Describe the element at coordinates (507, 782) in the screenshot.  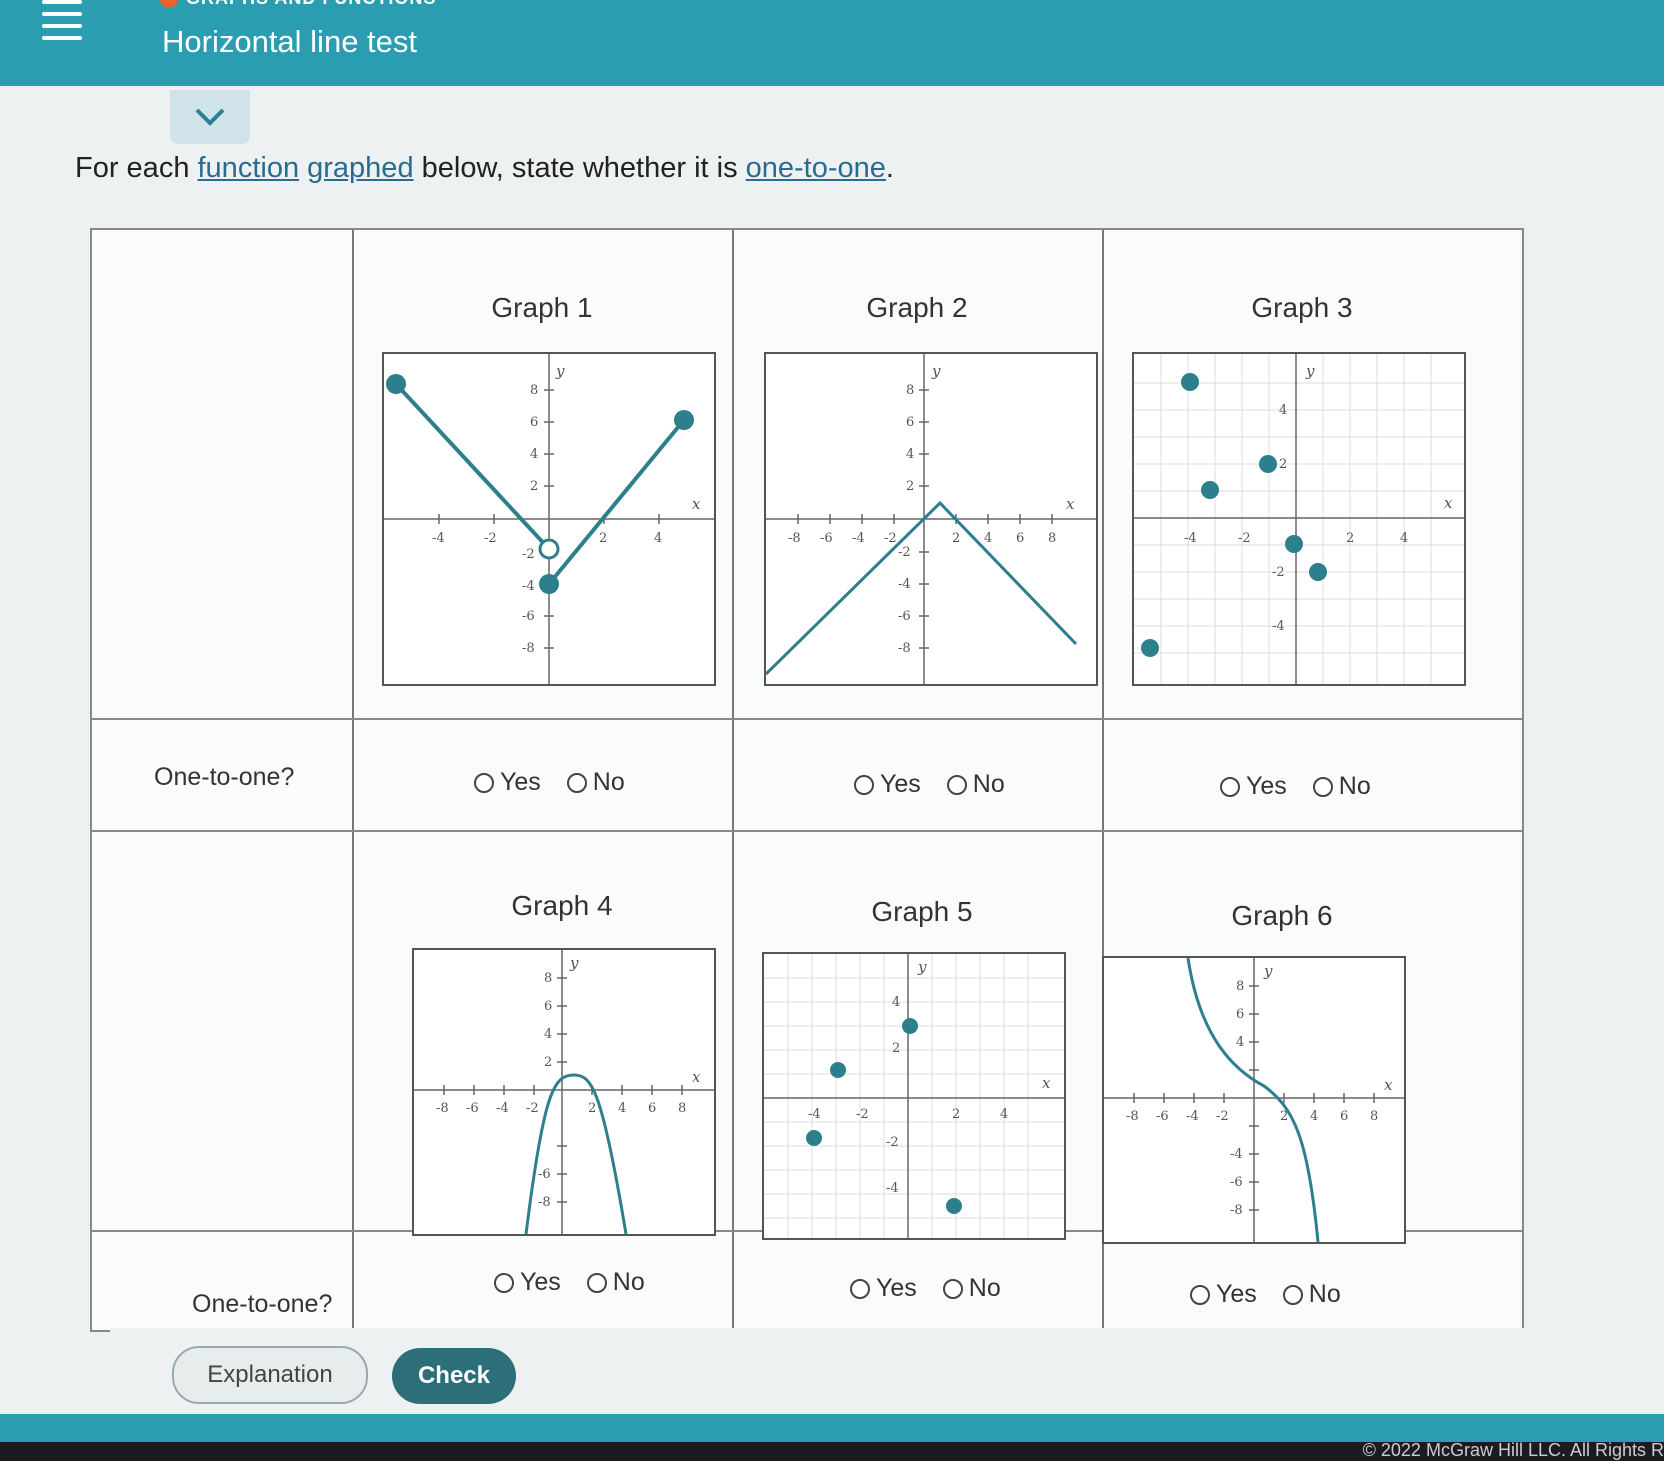
I see `graph-1-yes-radio: Yes` at that location.